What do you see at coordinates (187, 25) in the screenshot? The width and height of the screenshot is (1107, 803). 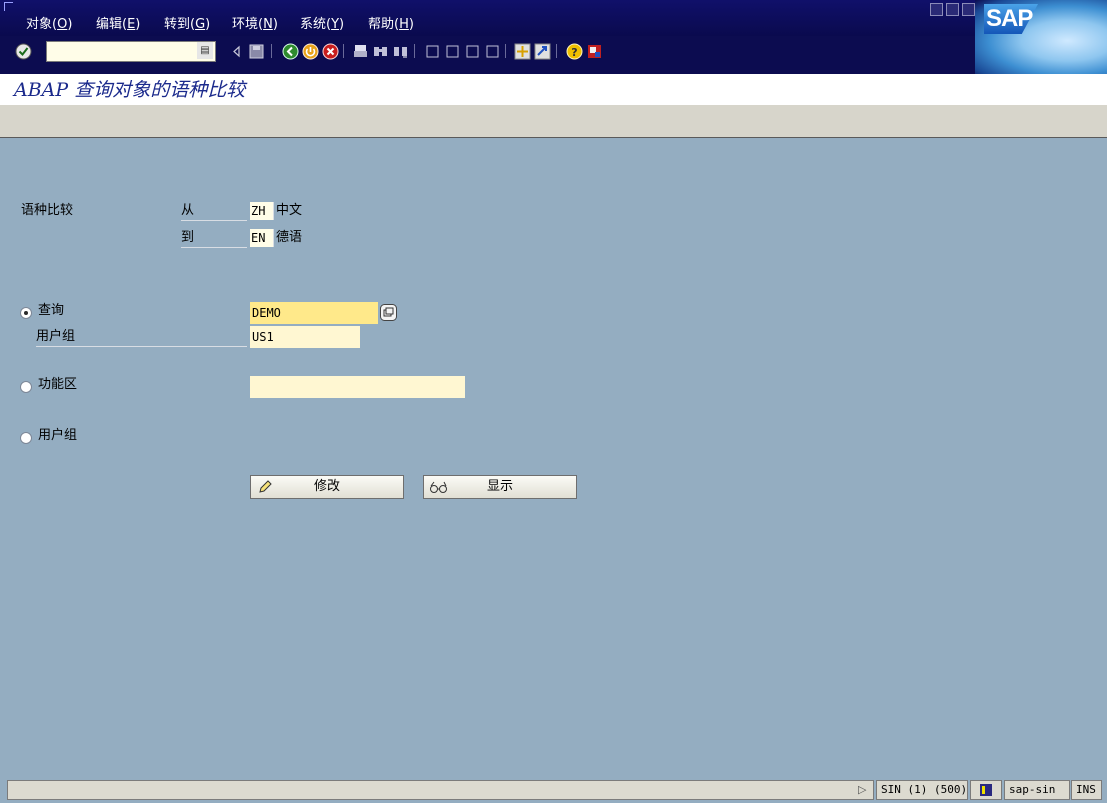 I see `menu-goto: 转到(G)` at bounding box center [187, 25].